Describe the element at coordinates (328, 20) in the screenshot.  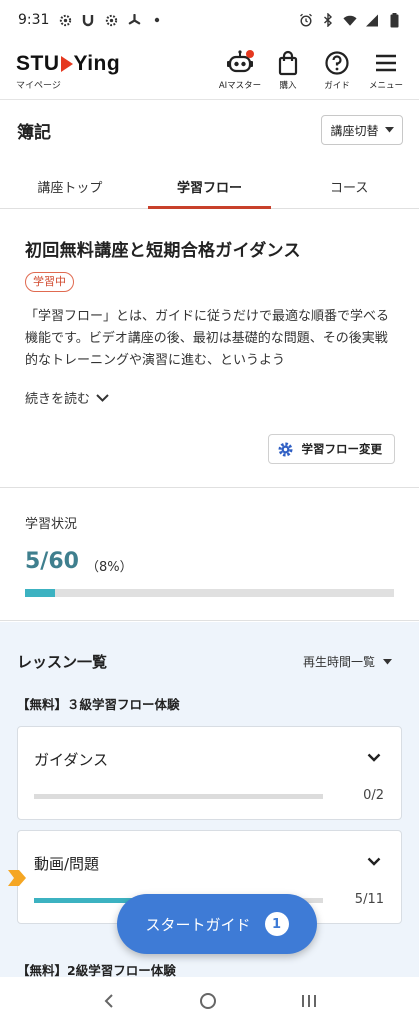
I see `bluetooth-icon` at that location.